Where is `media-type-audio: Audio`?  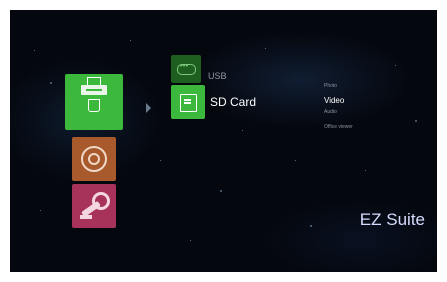
media-type-audio: Audio is located at coordinates (330, 112).